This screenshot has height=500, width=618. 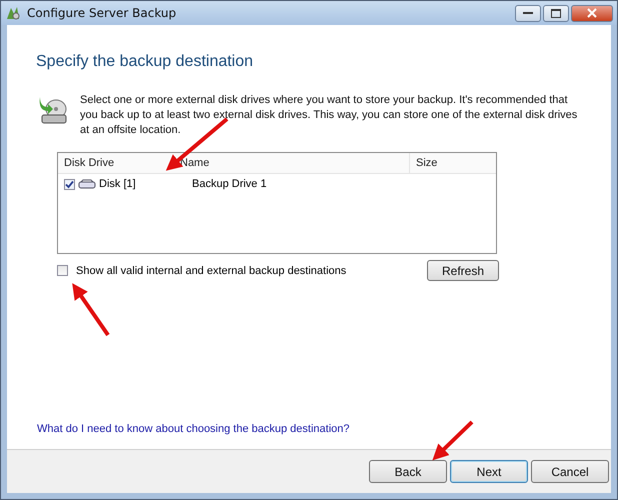 I want to click on close-button, so click(x=592, y=13).